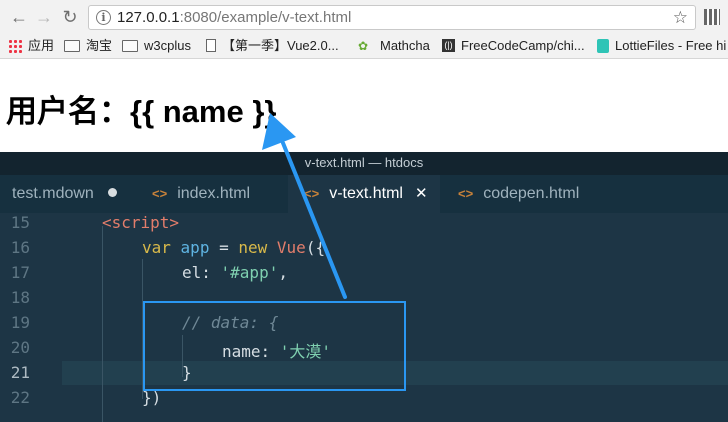 Image resolution: width=728 pixels, height=422 pixels. I want to click on annotation-arrow, so click(304, 206).